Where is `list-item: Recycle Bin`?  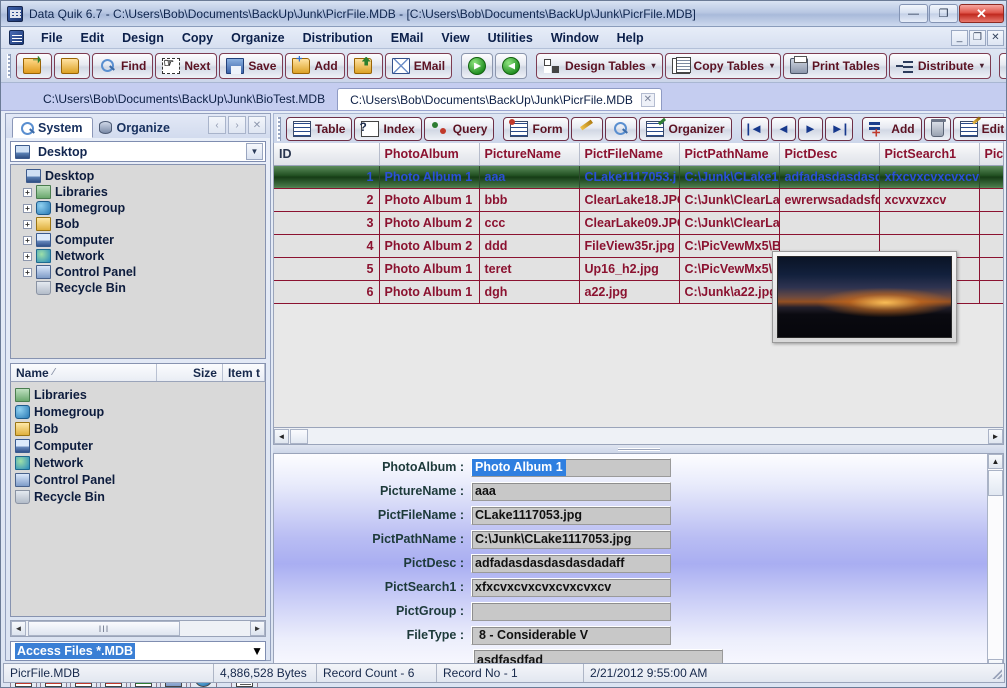 list-item: Recycle Bin is located at coordinates (140, 496).